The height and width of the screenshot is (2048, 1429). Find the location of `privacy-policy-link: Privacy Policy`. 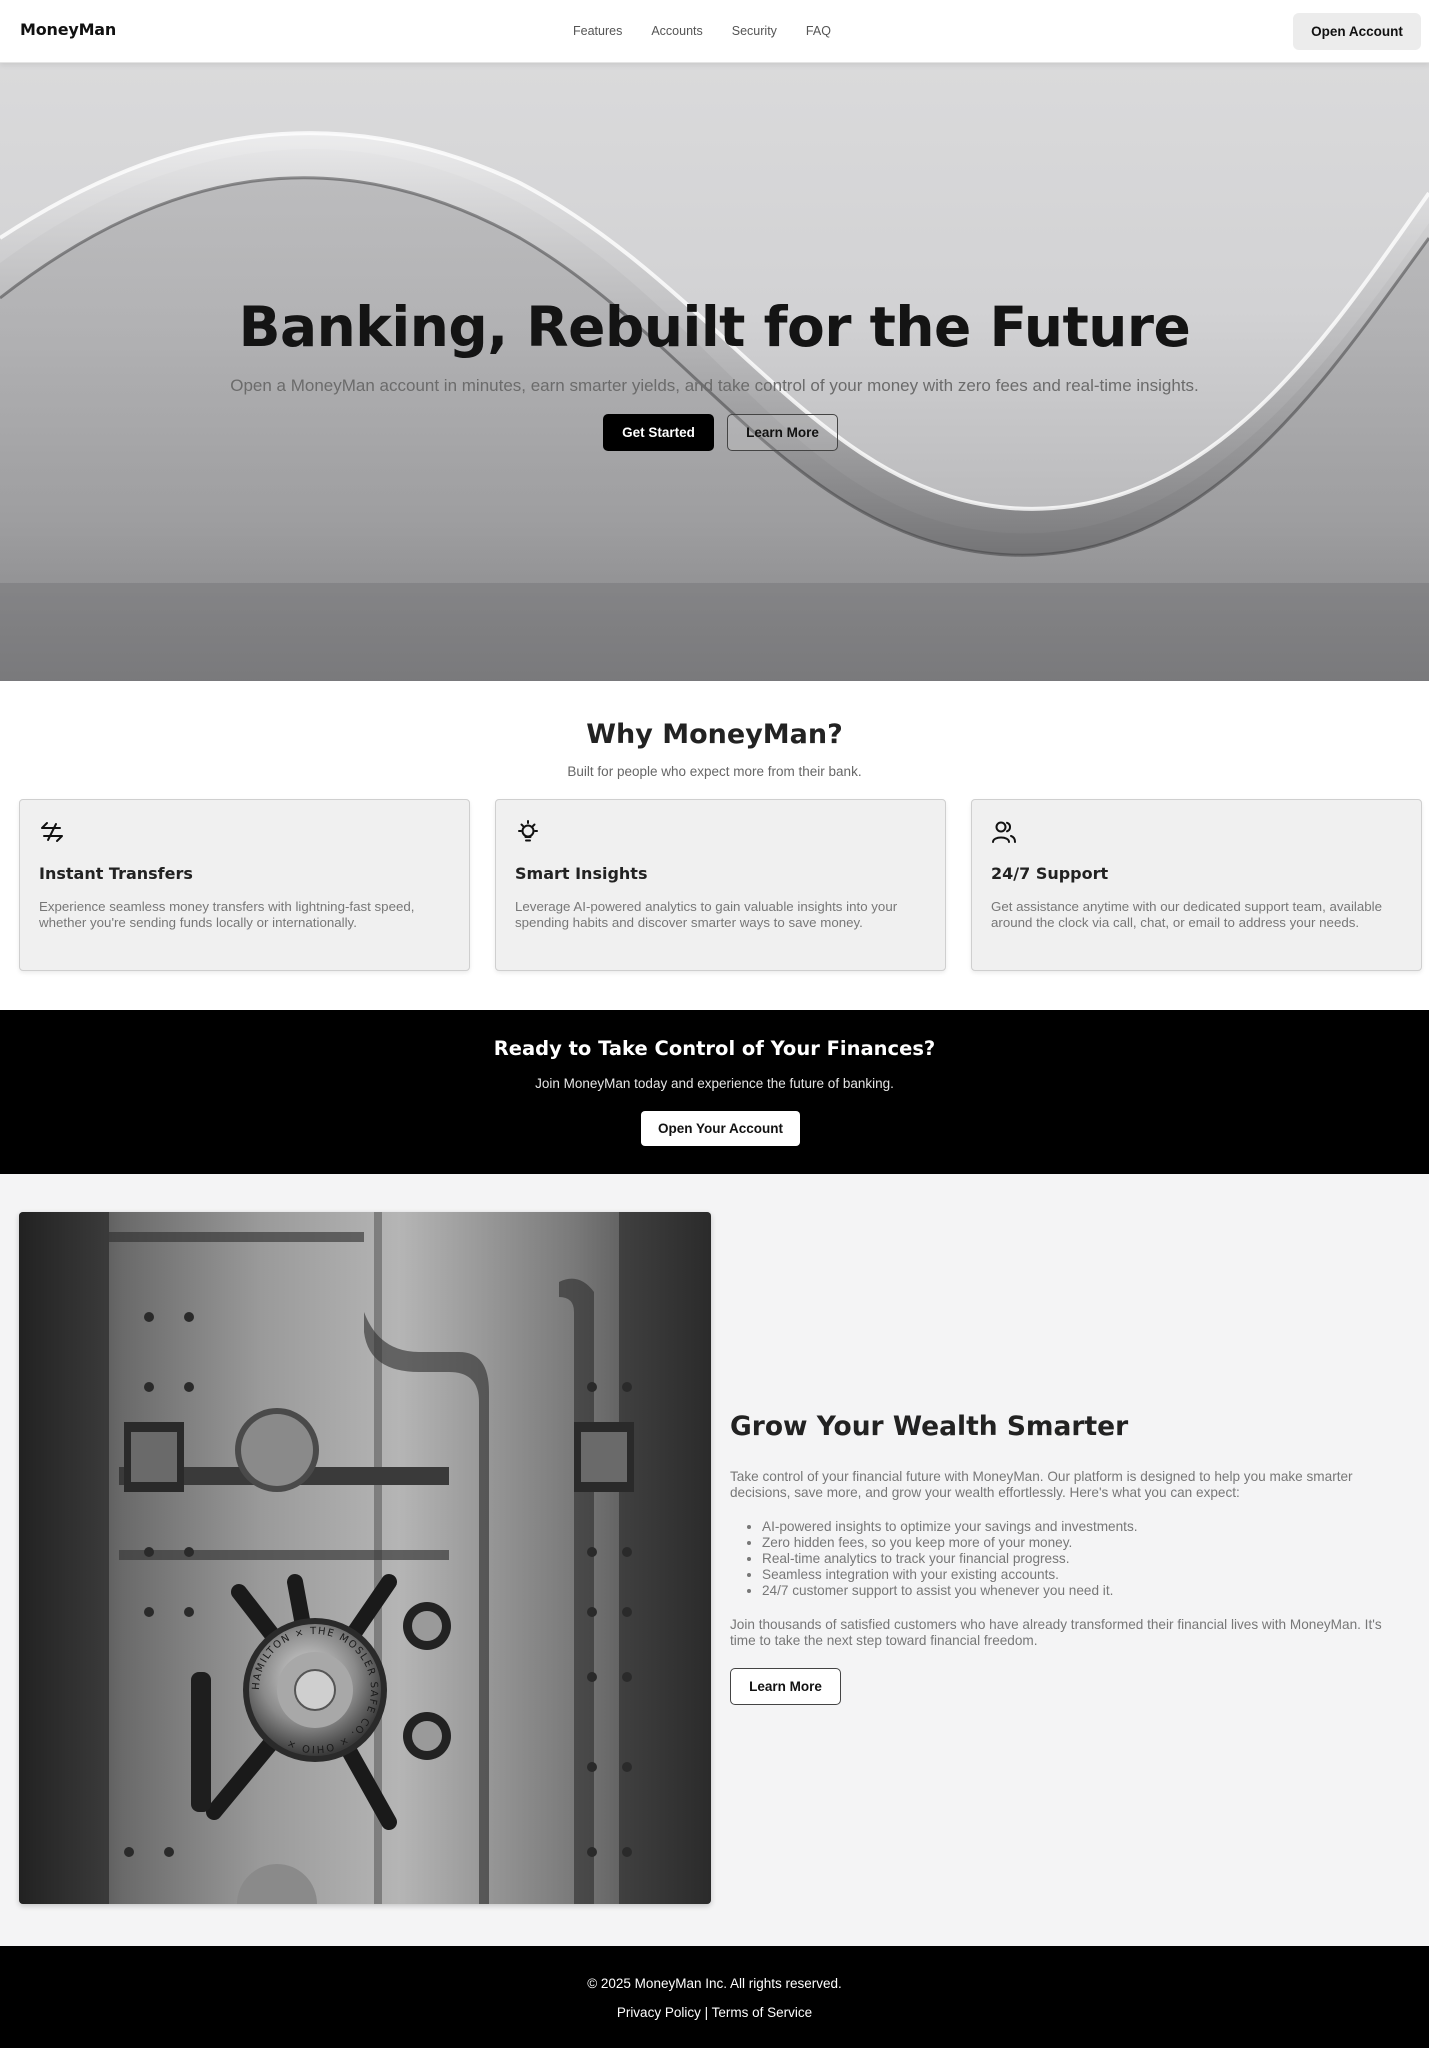

privacy-policy-link: Privacy Policy is located at coordinates (659, 2012).